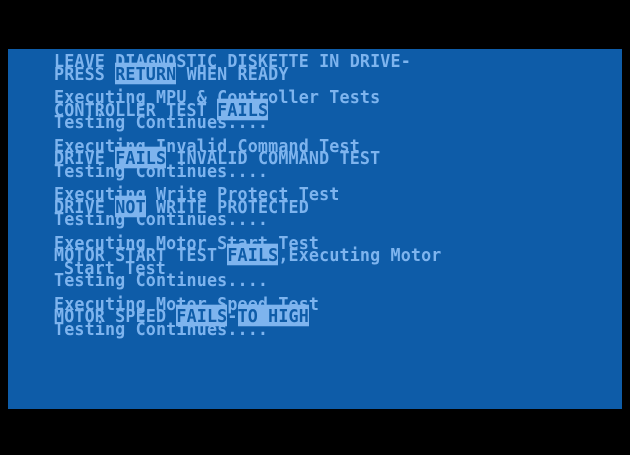 This screenshot has height=455, width=630. I want to click on prompt-press-text: PRESS, so click(85, 73).